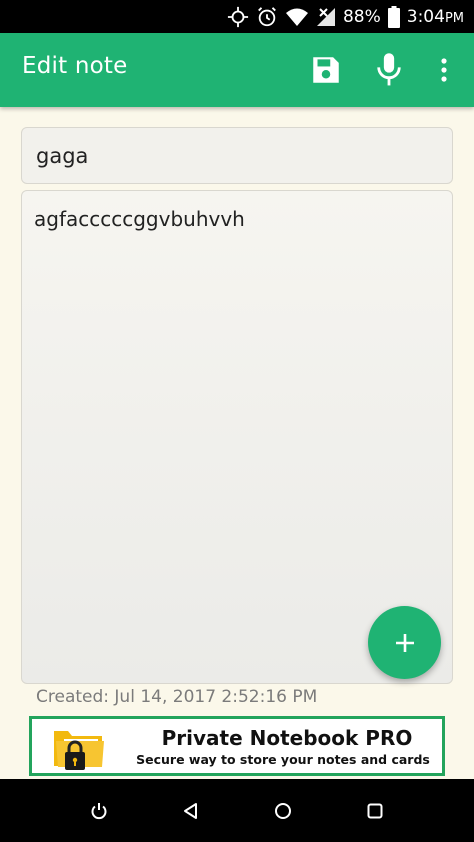 This screenshot has width=474, height=842. Describe the element at coordinates (177, 697) in the screenshot. I see `created-timestamp: Created: Jul 14, 2017 2:52:16 PM` at that location.